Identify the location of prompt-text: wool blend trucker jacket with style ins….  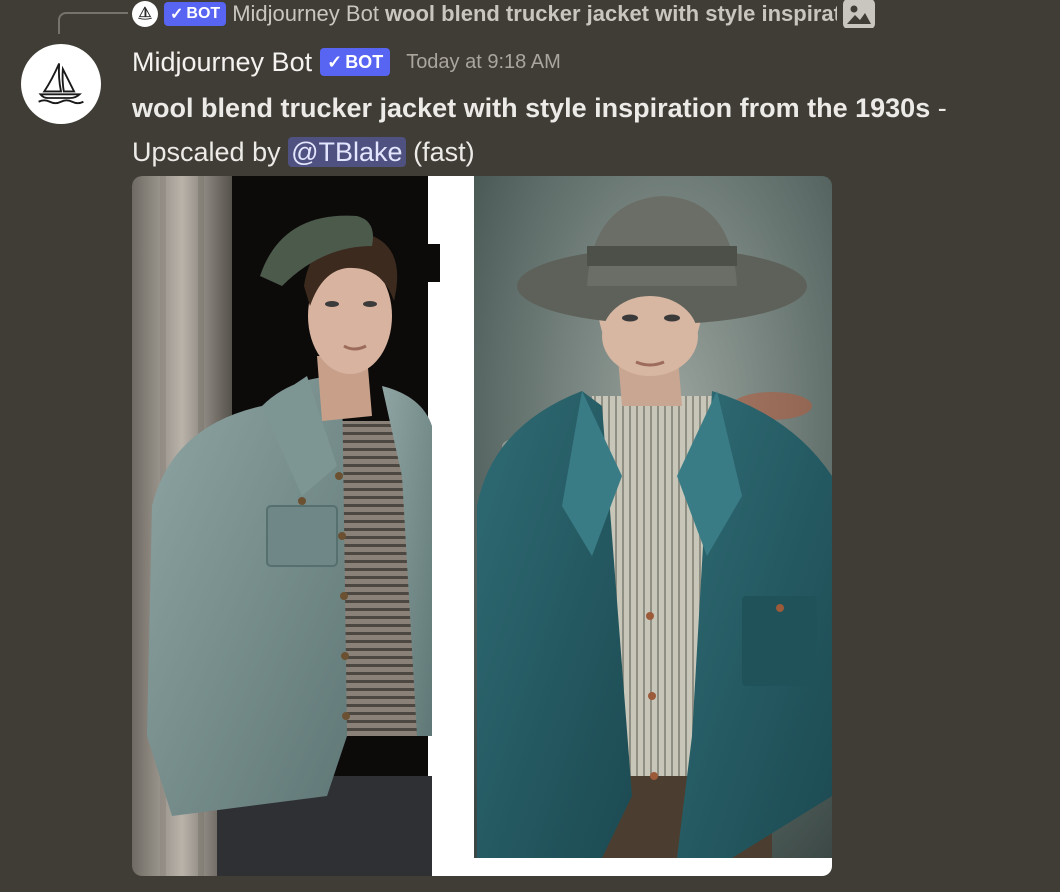
(531, 108).